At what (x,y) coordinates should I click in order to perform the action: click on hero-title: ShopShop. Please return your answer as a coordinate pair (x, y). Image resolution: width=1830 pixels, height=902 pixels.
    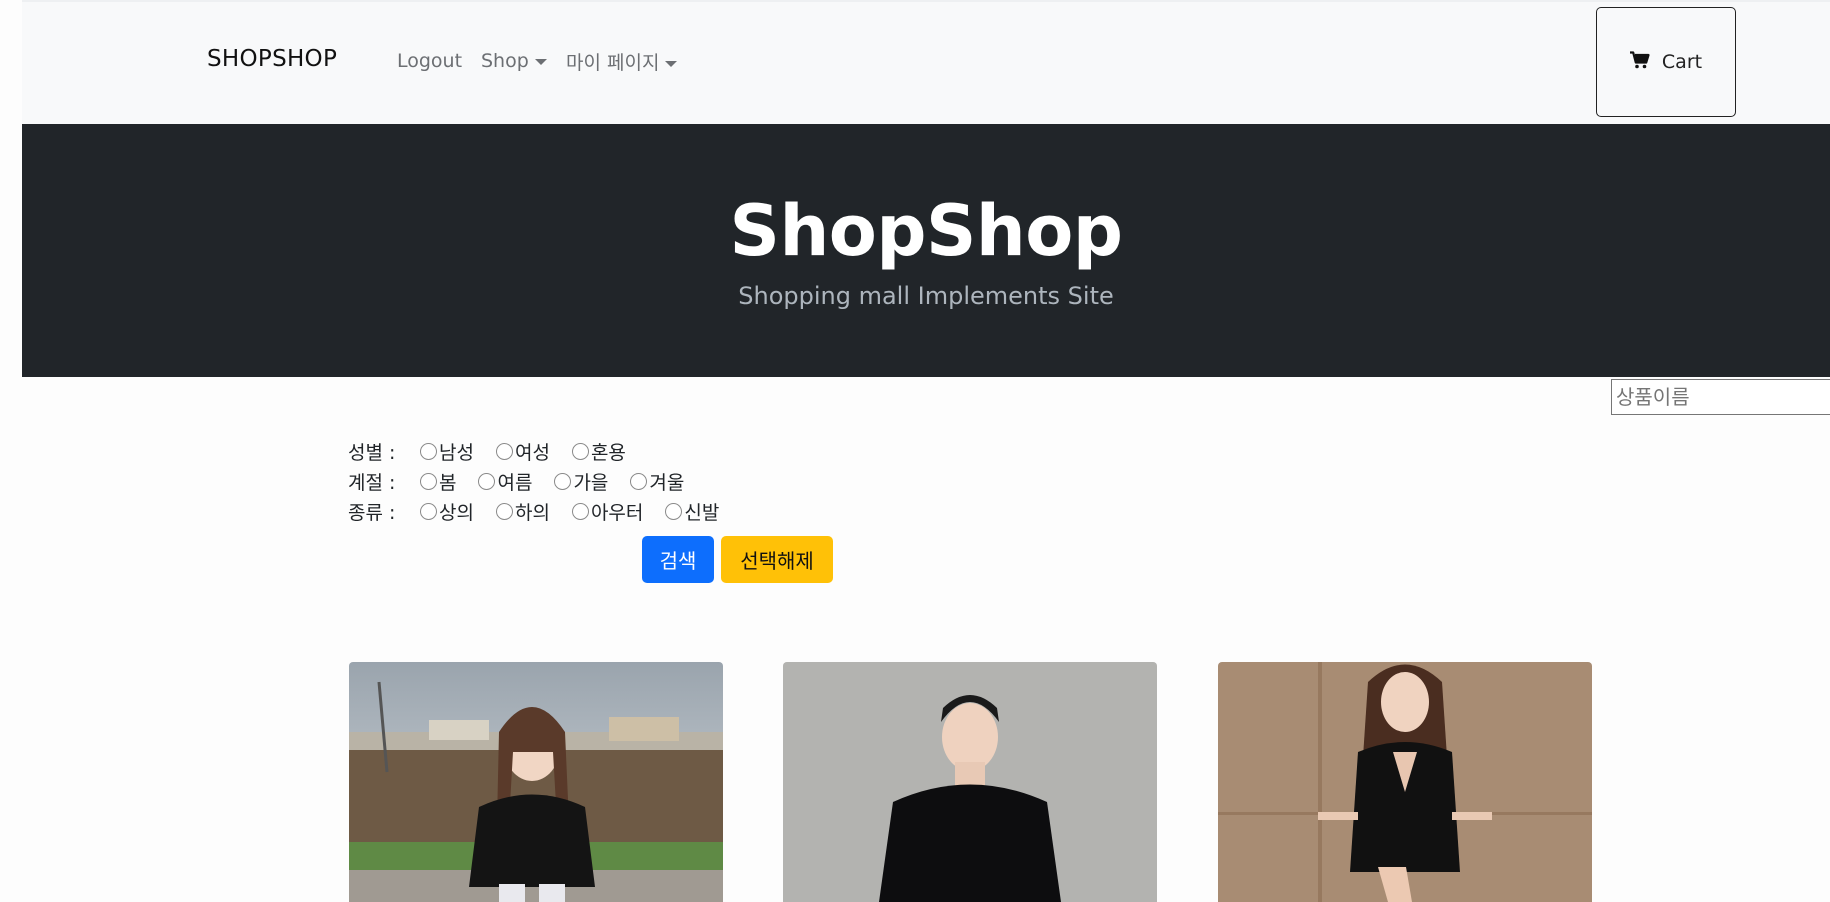
    Looking at the image, I should click on (926, 231).